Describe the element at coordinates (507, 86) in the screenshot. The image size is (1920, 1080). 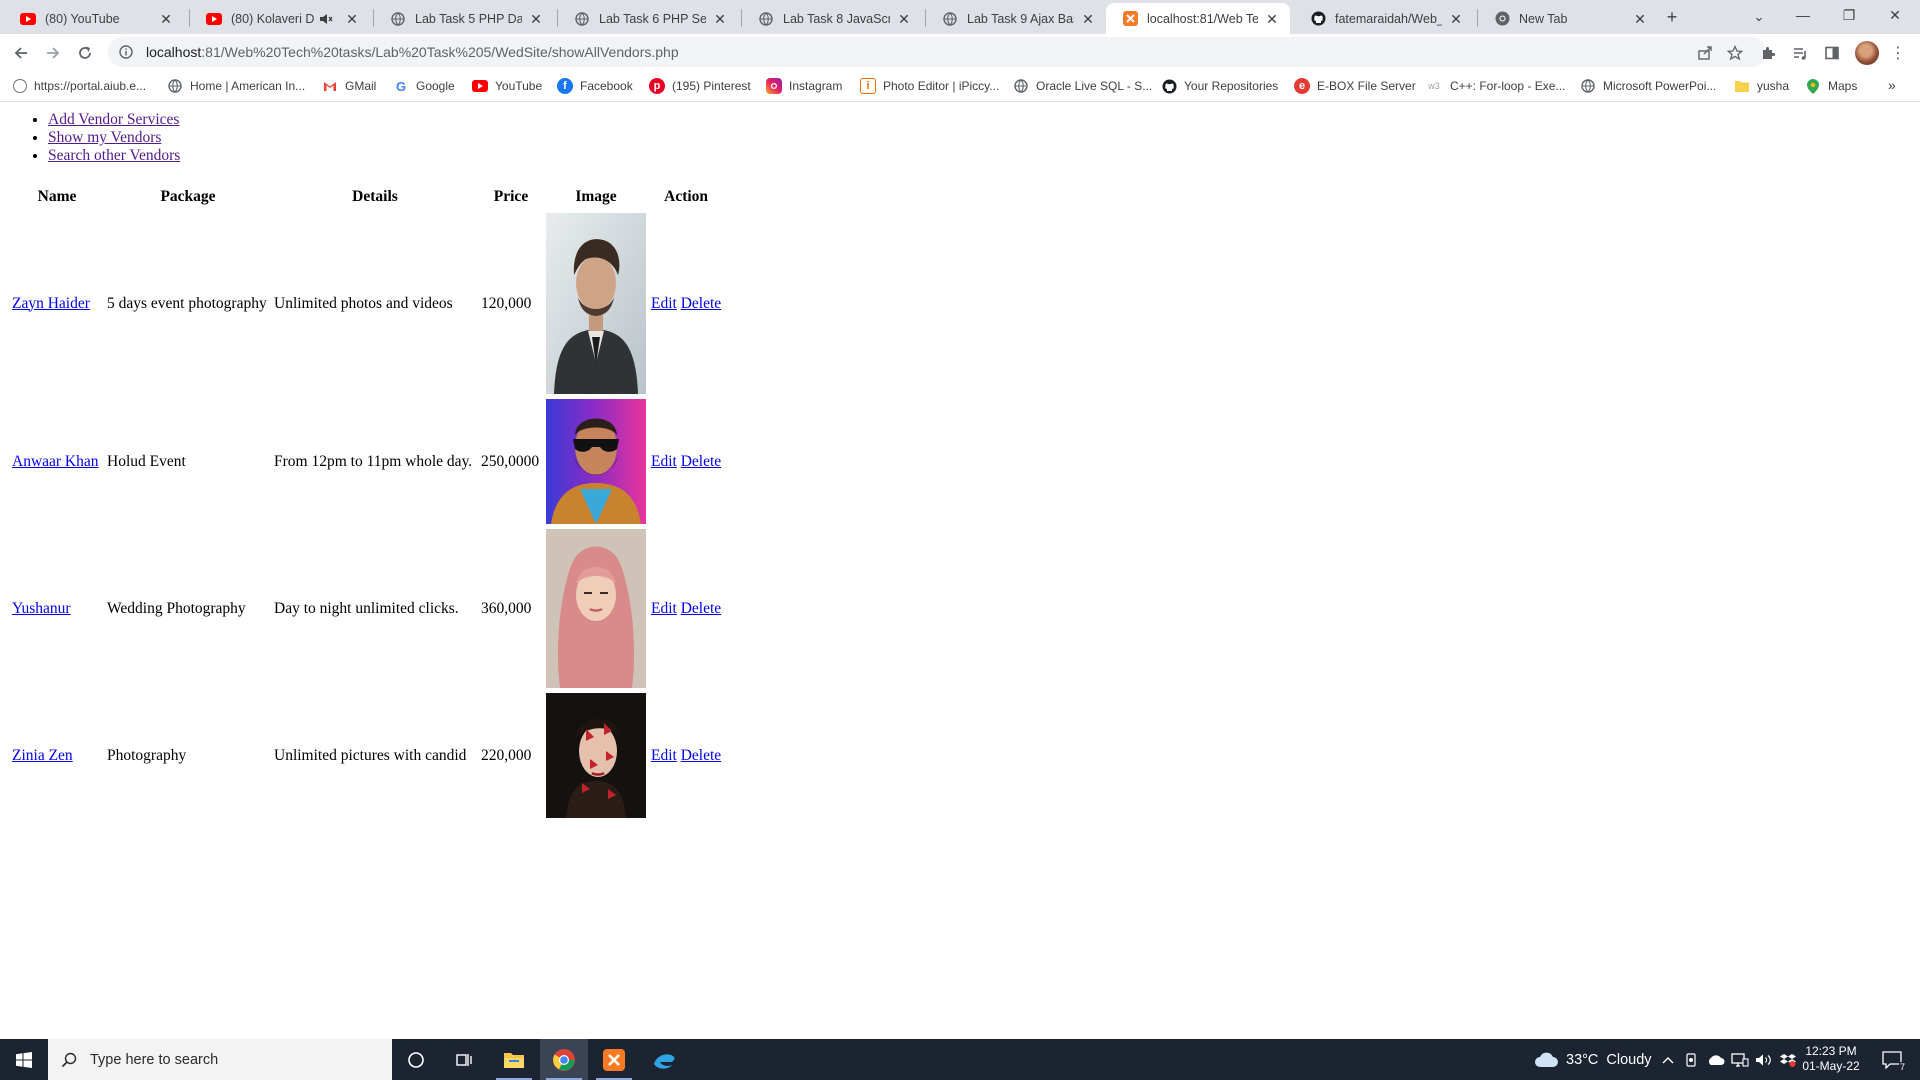
I see `bookmark-item: YouTube` at that location.